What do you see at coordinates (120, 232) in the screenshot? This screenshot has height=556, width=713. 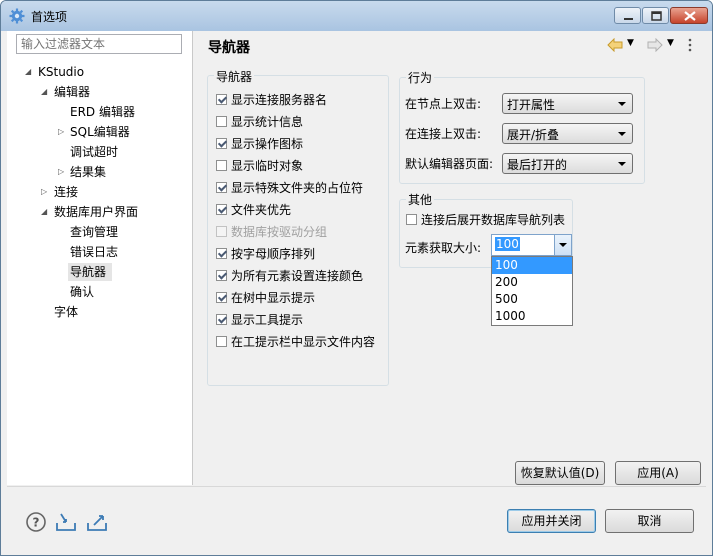 I see `tree-item-query-manager: 查询管理` at bounding box center [120, 232].